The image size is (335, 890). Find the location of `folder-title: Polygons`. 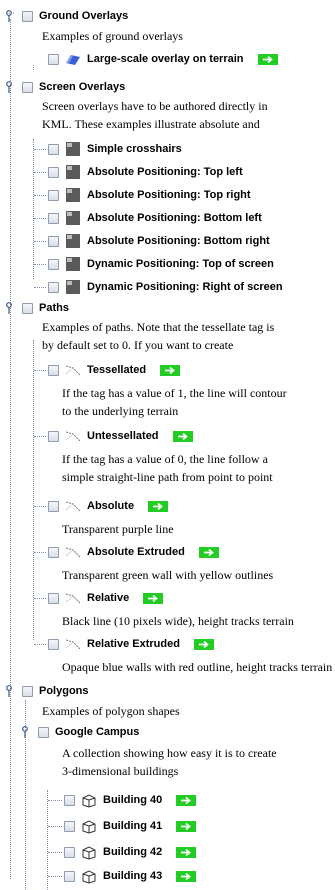

folder-title: Polygons is located at coordinates (64, 691).